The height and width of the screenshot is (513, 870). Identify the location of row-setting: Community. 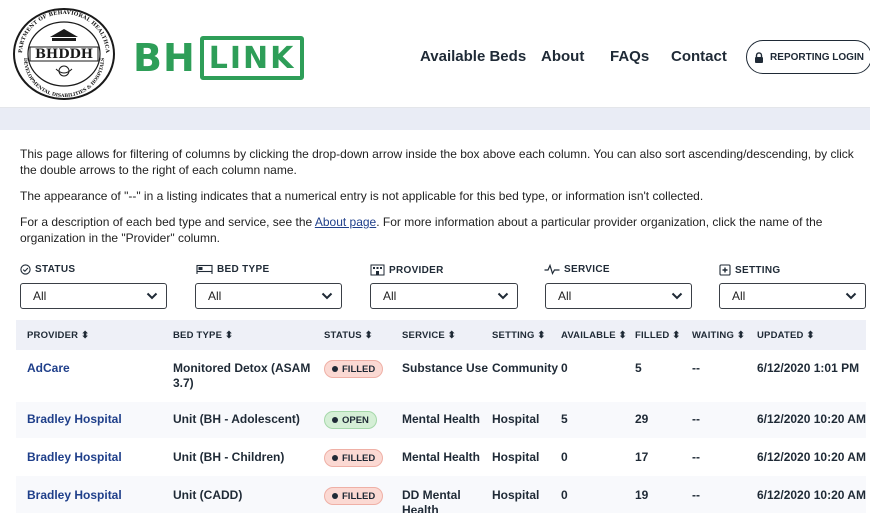
(525, 368).